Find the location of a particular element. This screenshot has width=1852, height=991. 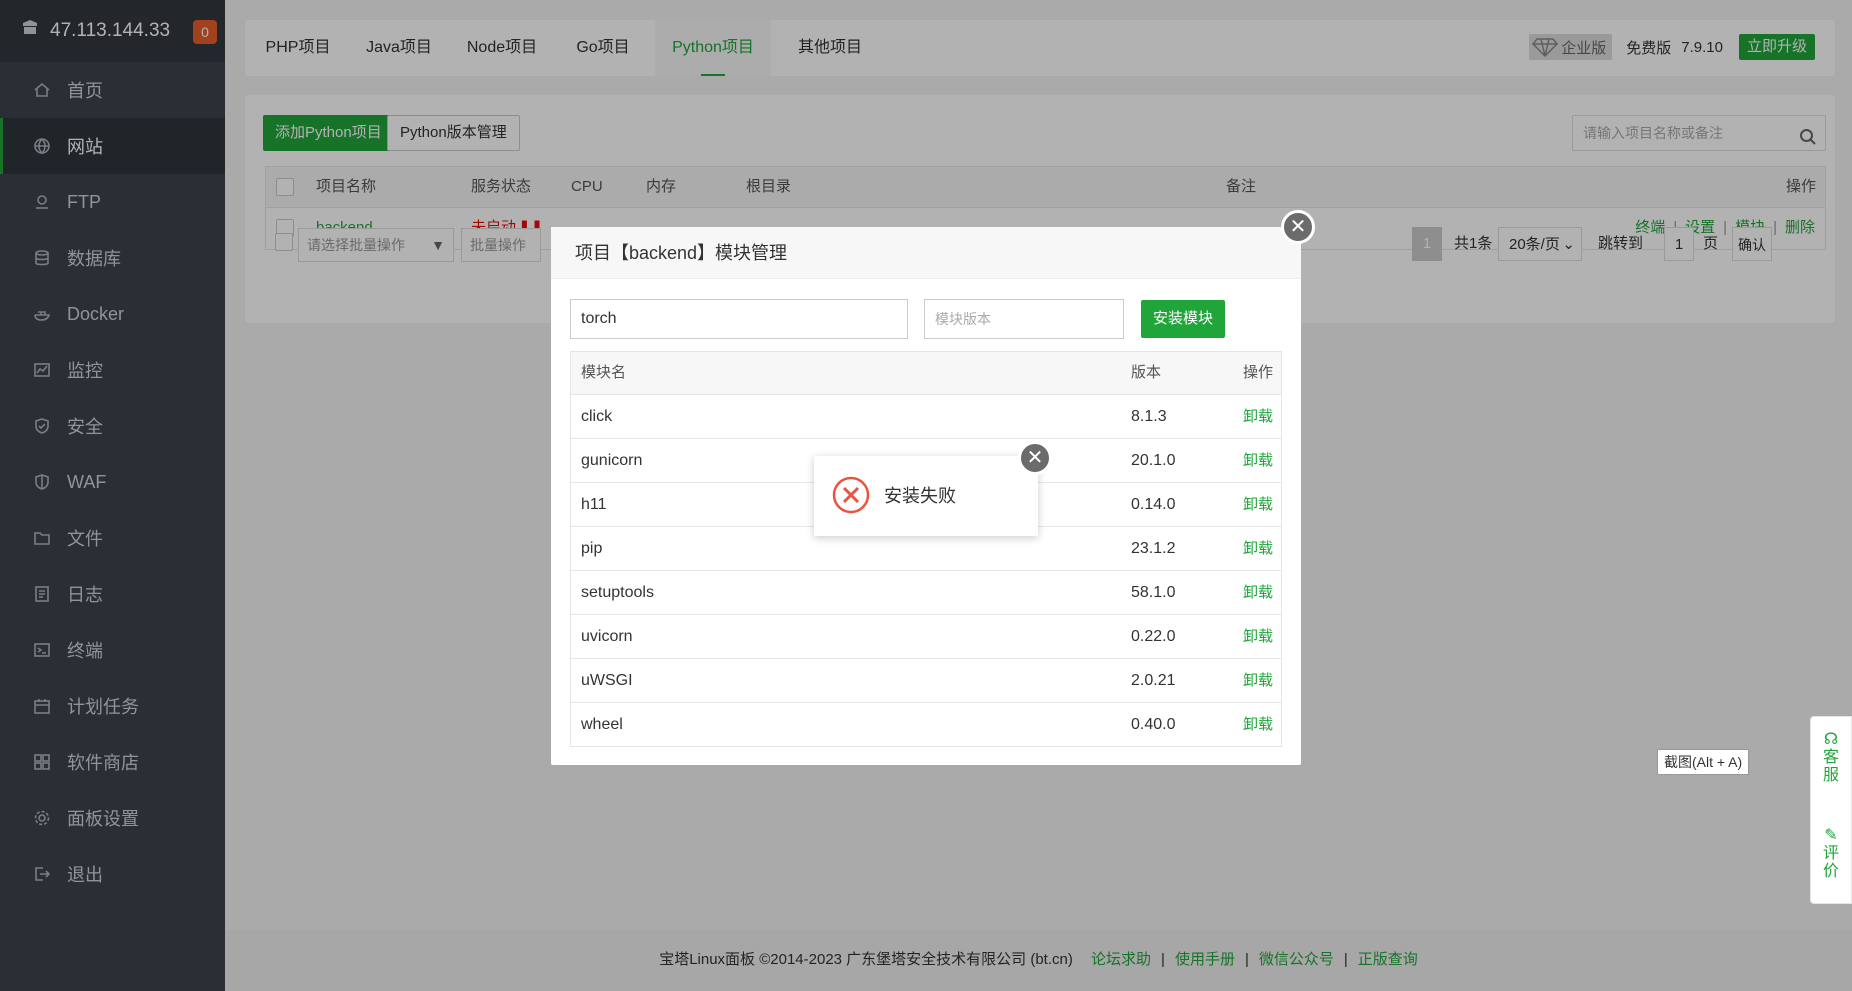

module-row: wheel 0.40.0 卸载 is located at coordinates (926, 724).